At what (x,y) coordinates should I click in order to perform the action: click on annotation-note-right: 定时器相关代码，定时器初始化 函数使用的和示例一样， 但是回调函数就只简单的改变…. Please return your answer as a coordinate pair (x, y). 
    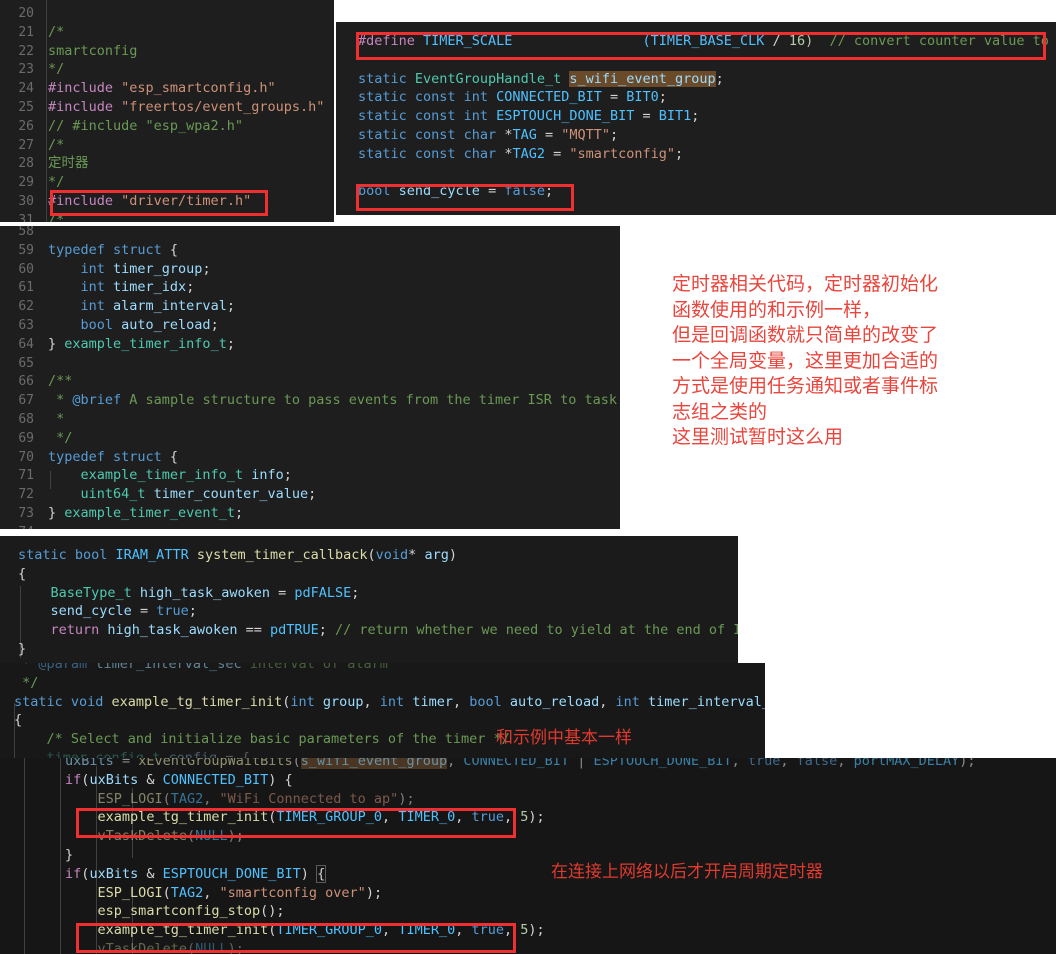
    Looking at the image, I should click on (805, 360).